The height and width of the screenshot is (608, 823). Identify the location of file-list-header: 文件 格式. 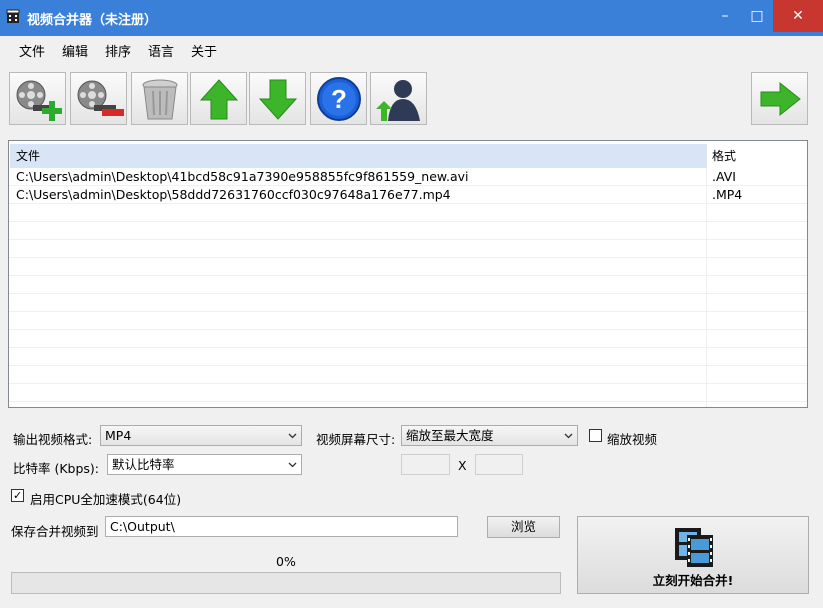
(408, 156).